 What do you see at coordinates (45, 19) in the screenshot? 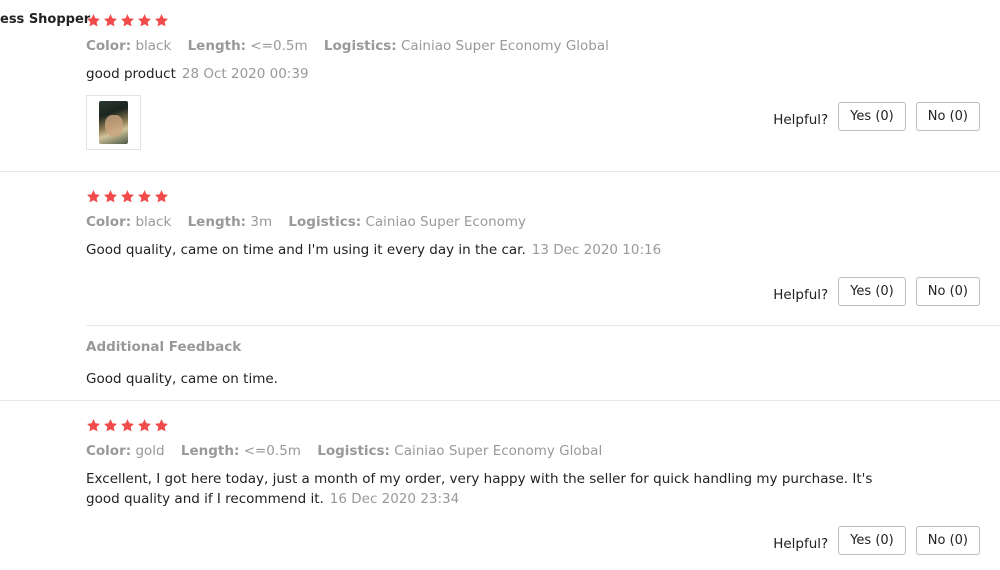
I see `shopper-name: ess Shopper` at bounding box center [45, 19].